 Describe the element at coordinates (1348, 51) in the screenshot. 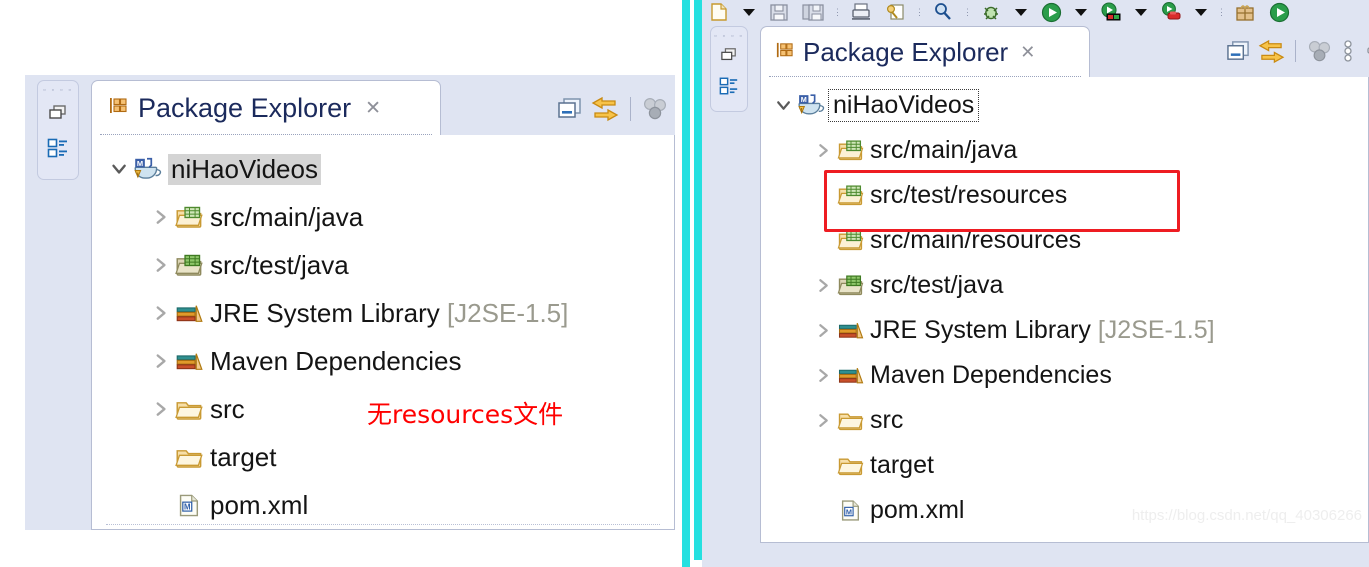

I see `overflow-menu-icon` at that location.